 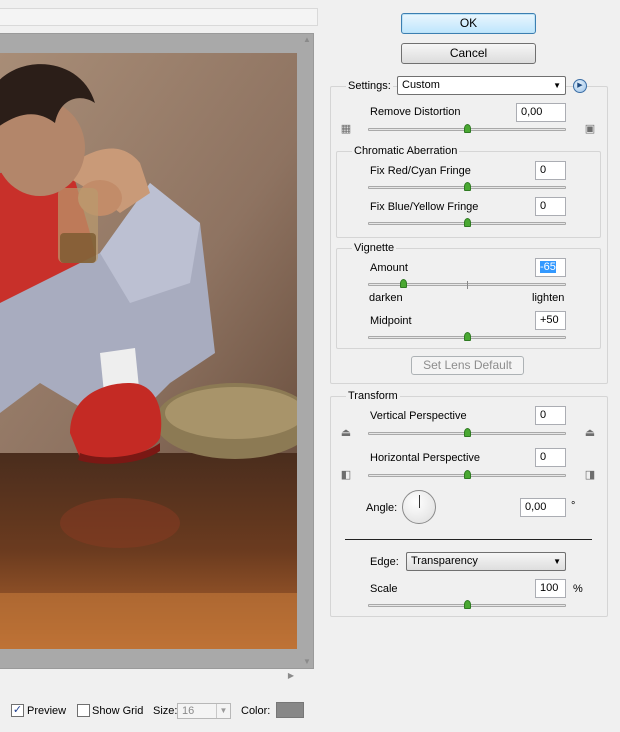 I want to click on ok-button: OK, so click(x=468, y=23).